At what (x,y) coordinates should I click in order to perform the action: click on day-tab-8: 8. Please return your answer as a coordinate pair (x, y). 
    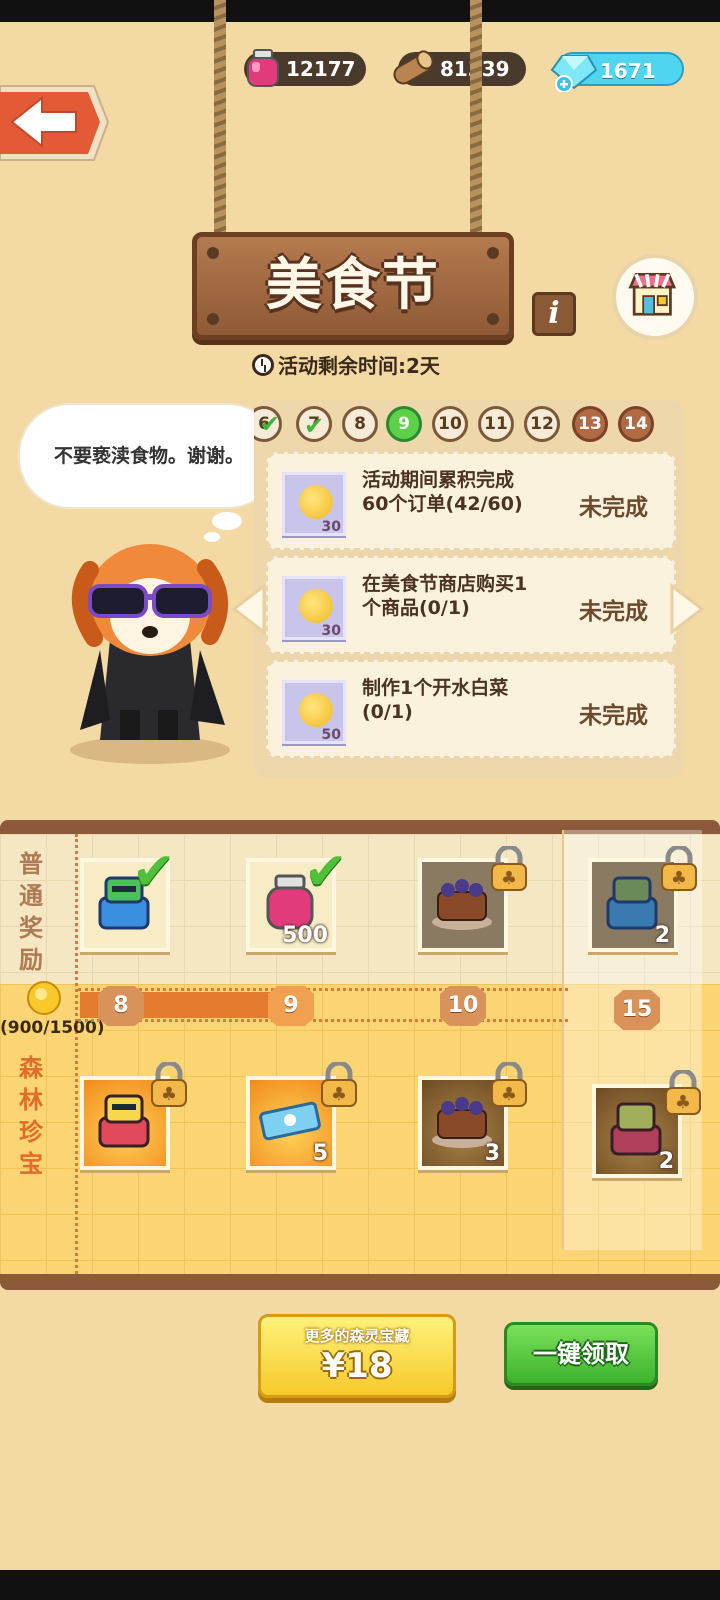
    Looking at the image, I should click on (360, 424).